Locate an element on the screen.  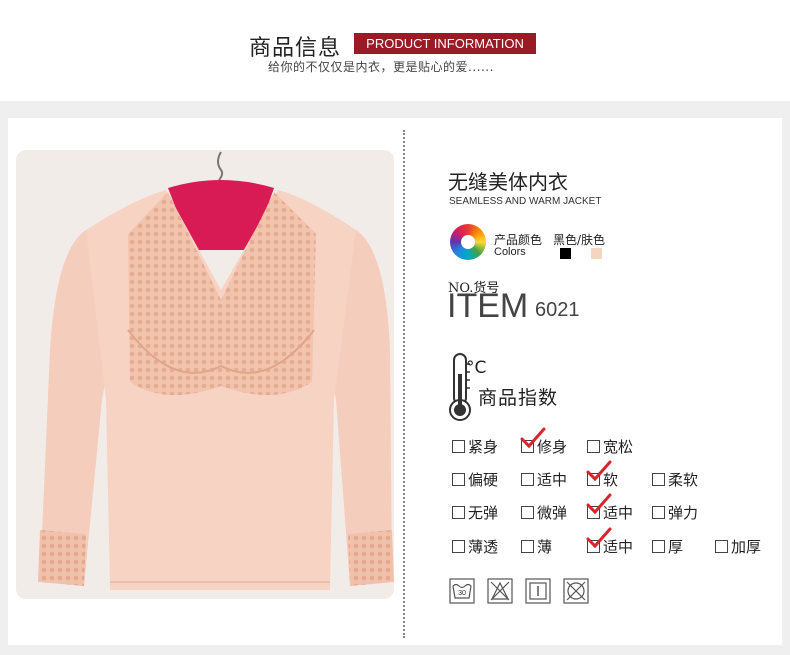
option-slight-stretch: 微弹 is located at coordinates (544, 512).